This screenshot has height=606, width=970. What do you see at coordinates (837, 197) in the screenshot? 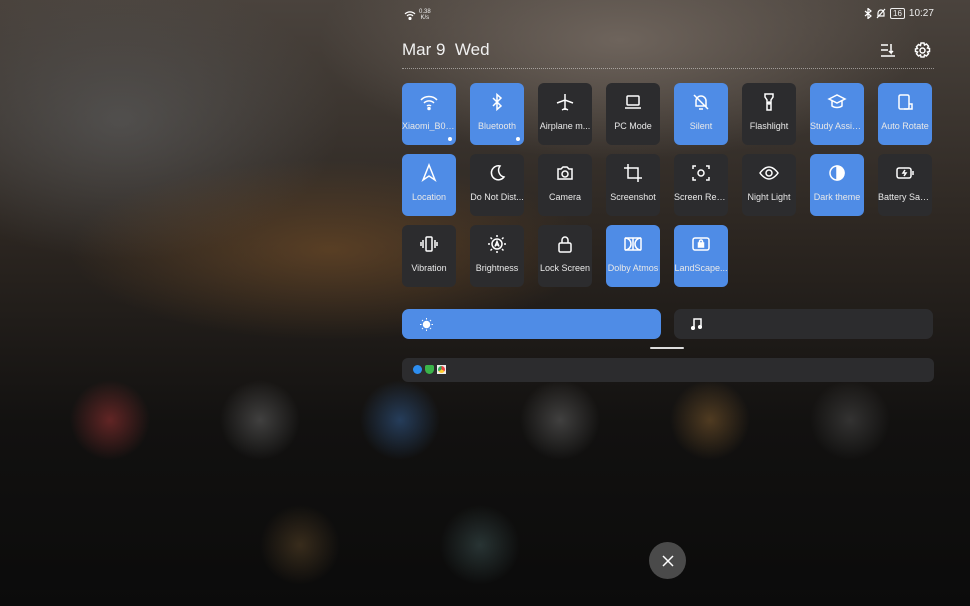
I see `tile-label: Dark theme` at bounding box center [837, 197].